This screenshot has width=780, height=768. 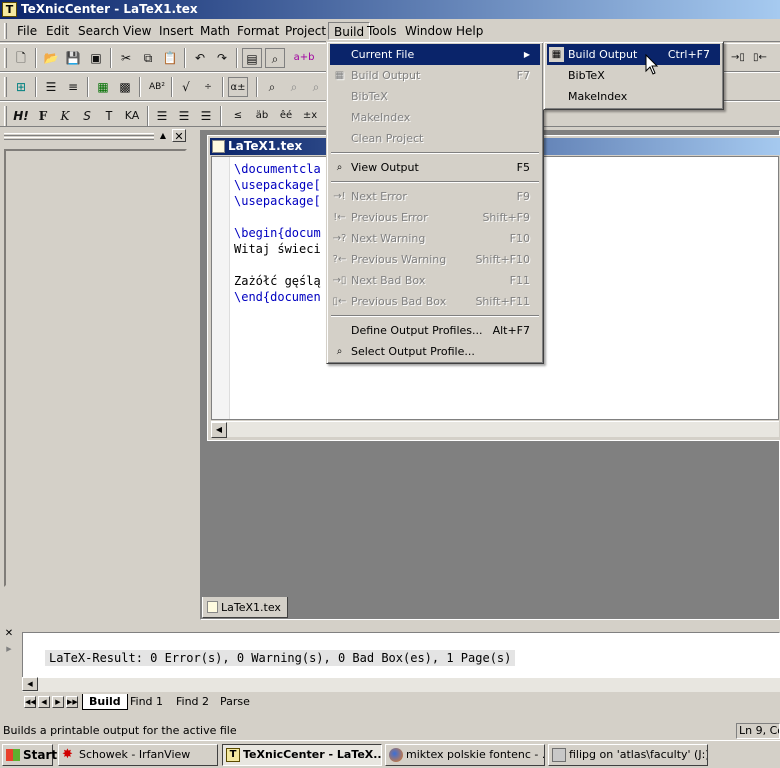 What do you see at coordinates (137, 31) in the screenshot?
I see `menu-view: View` at bounding box center [137, 31].